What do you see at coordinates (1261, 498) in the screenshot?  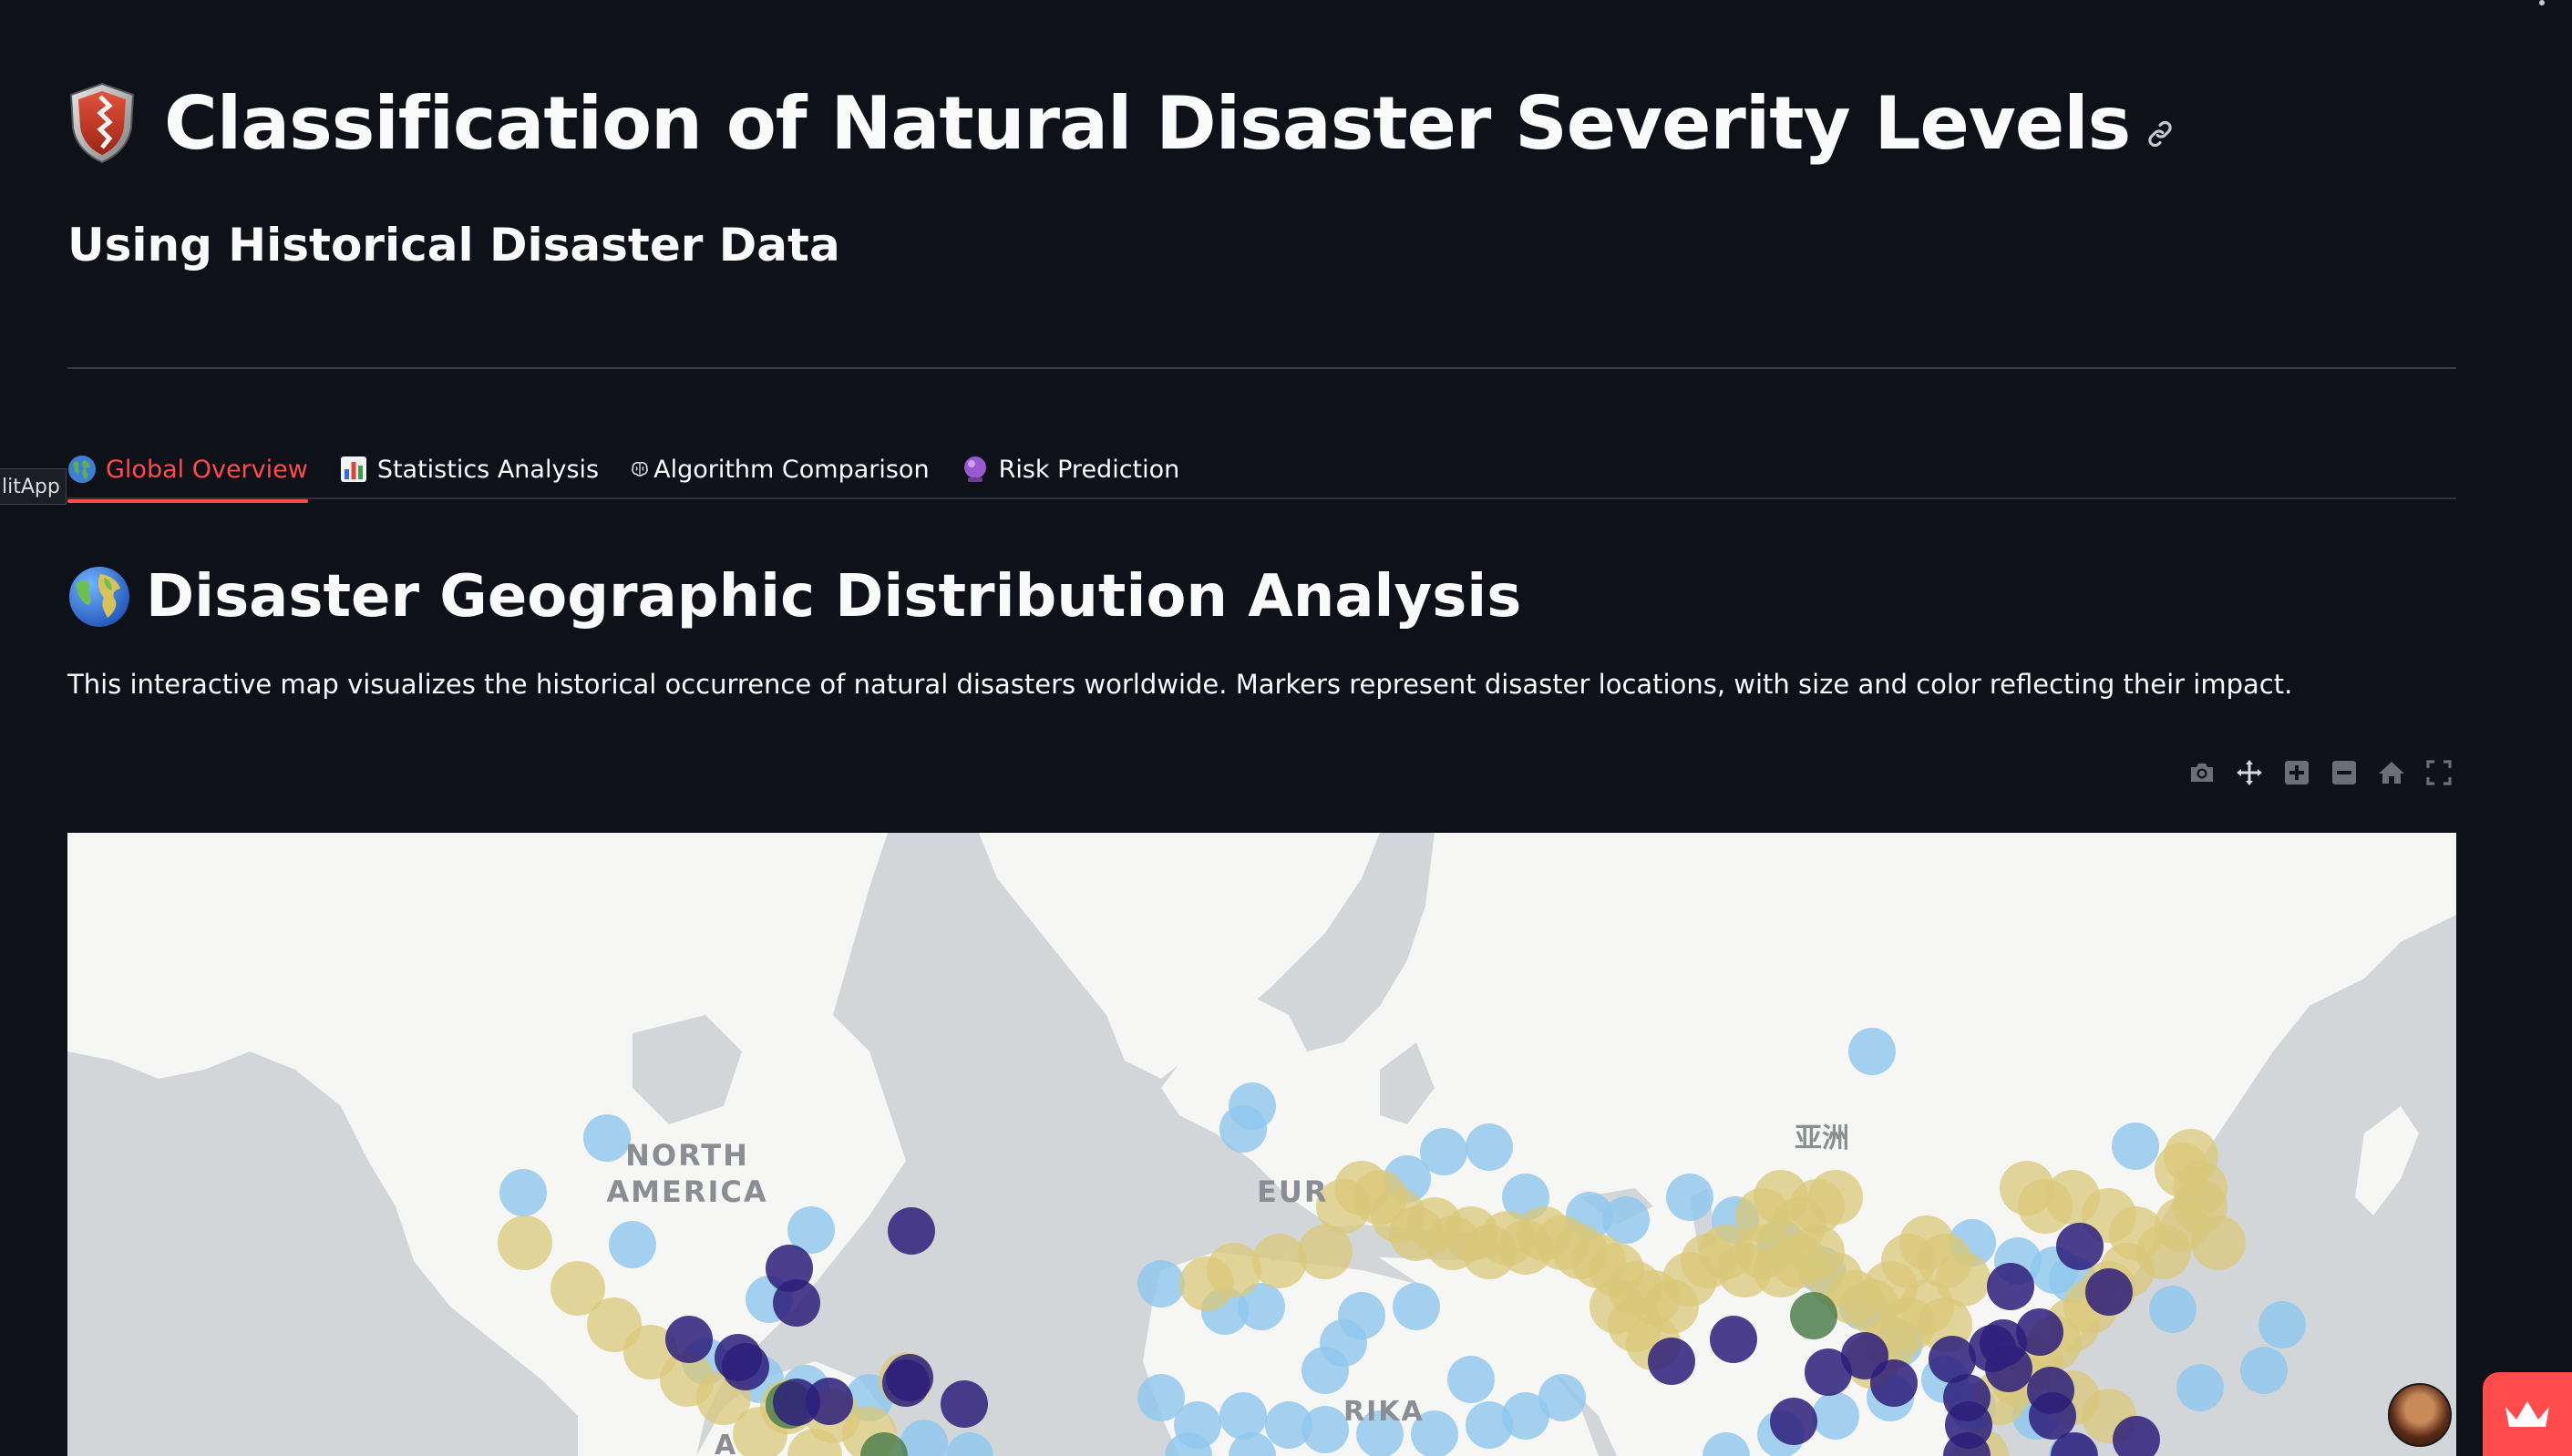 I see `tab-underline` at bounding box center [1261, 498].